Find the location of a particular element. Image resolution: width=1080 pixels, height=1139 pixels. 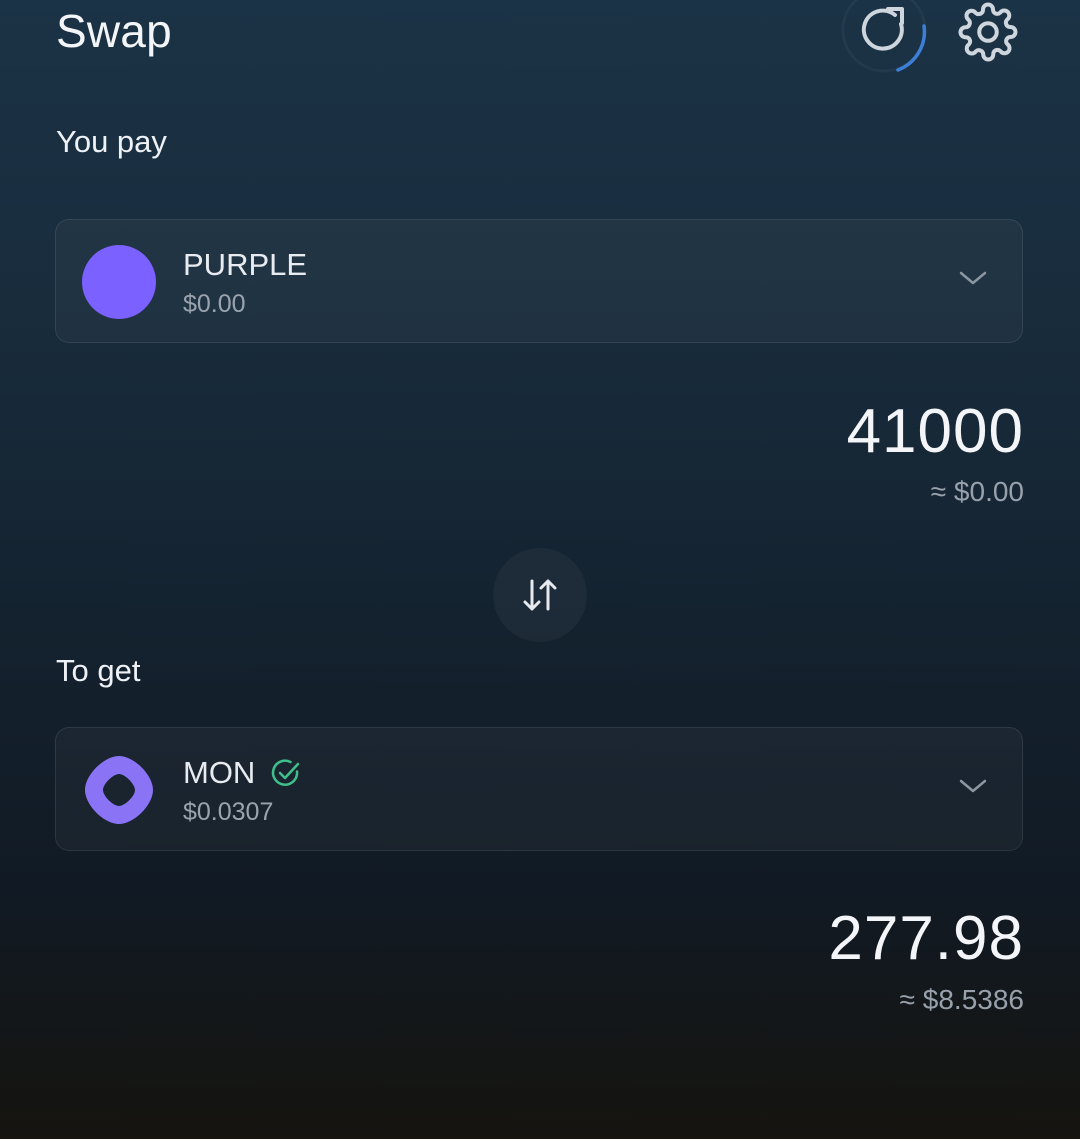

page-title: Swap is located at coordinates (114, 31).